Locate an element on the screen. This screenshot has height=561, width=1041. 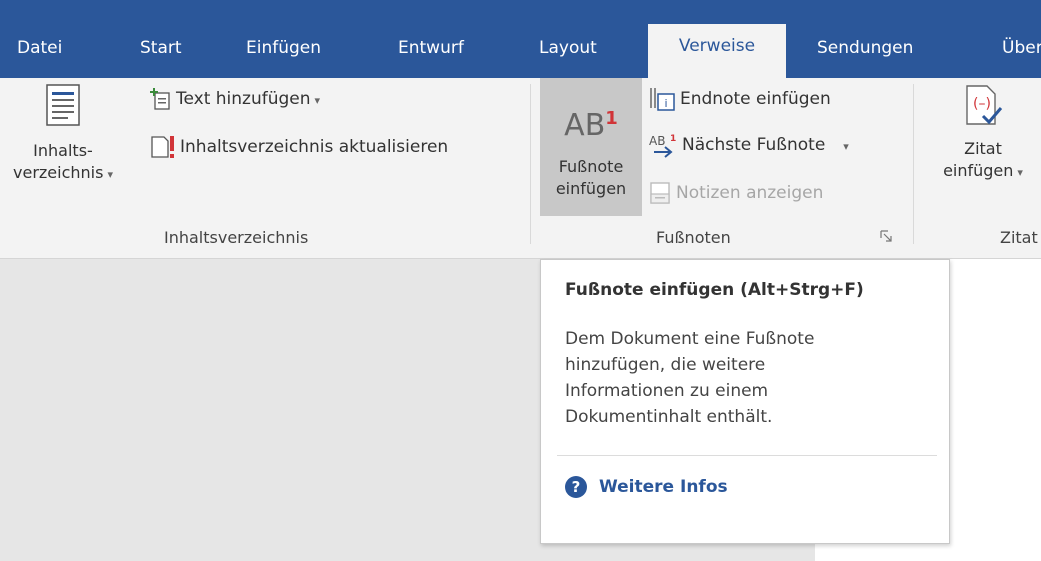
help-question-icon: ? is located at coordinates (576, 487).